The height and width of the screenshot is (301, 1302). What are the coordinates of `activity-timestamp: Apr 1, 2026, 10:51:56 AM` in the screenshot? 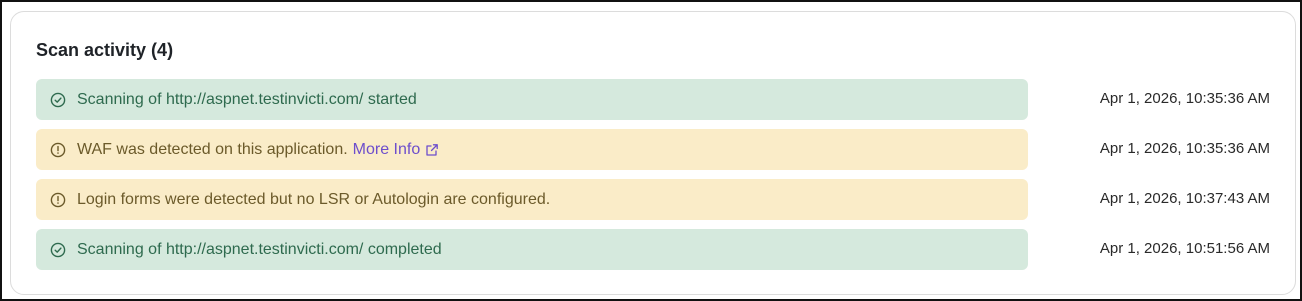 It's located at (1184, 248).